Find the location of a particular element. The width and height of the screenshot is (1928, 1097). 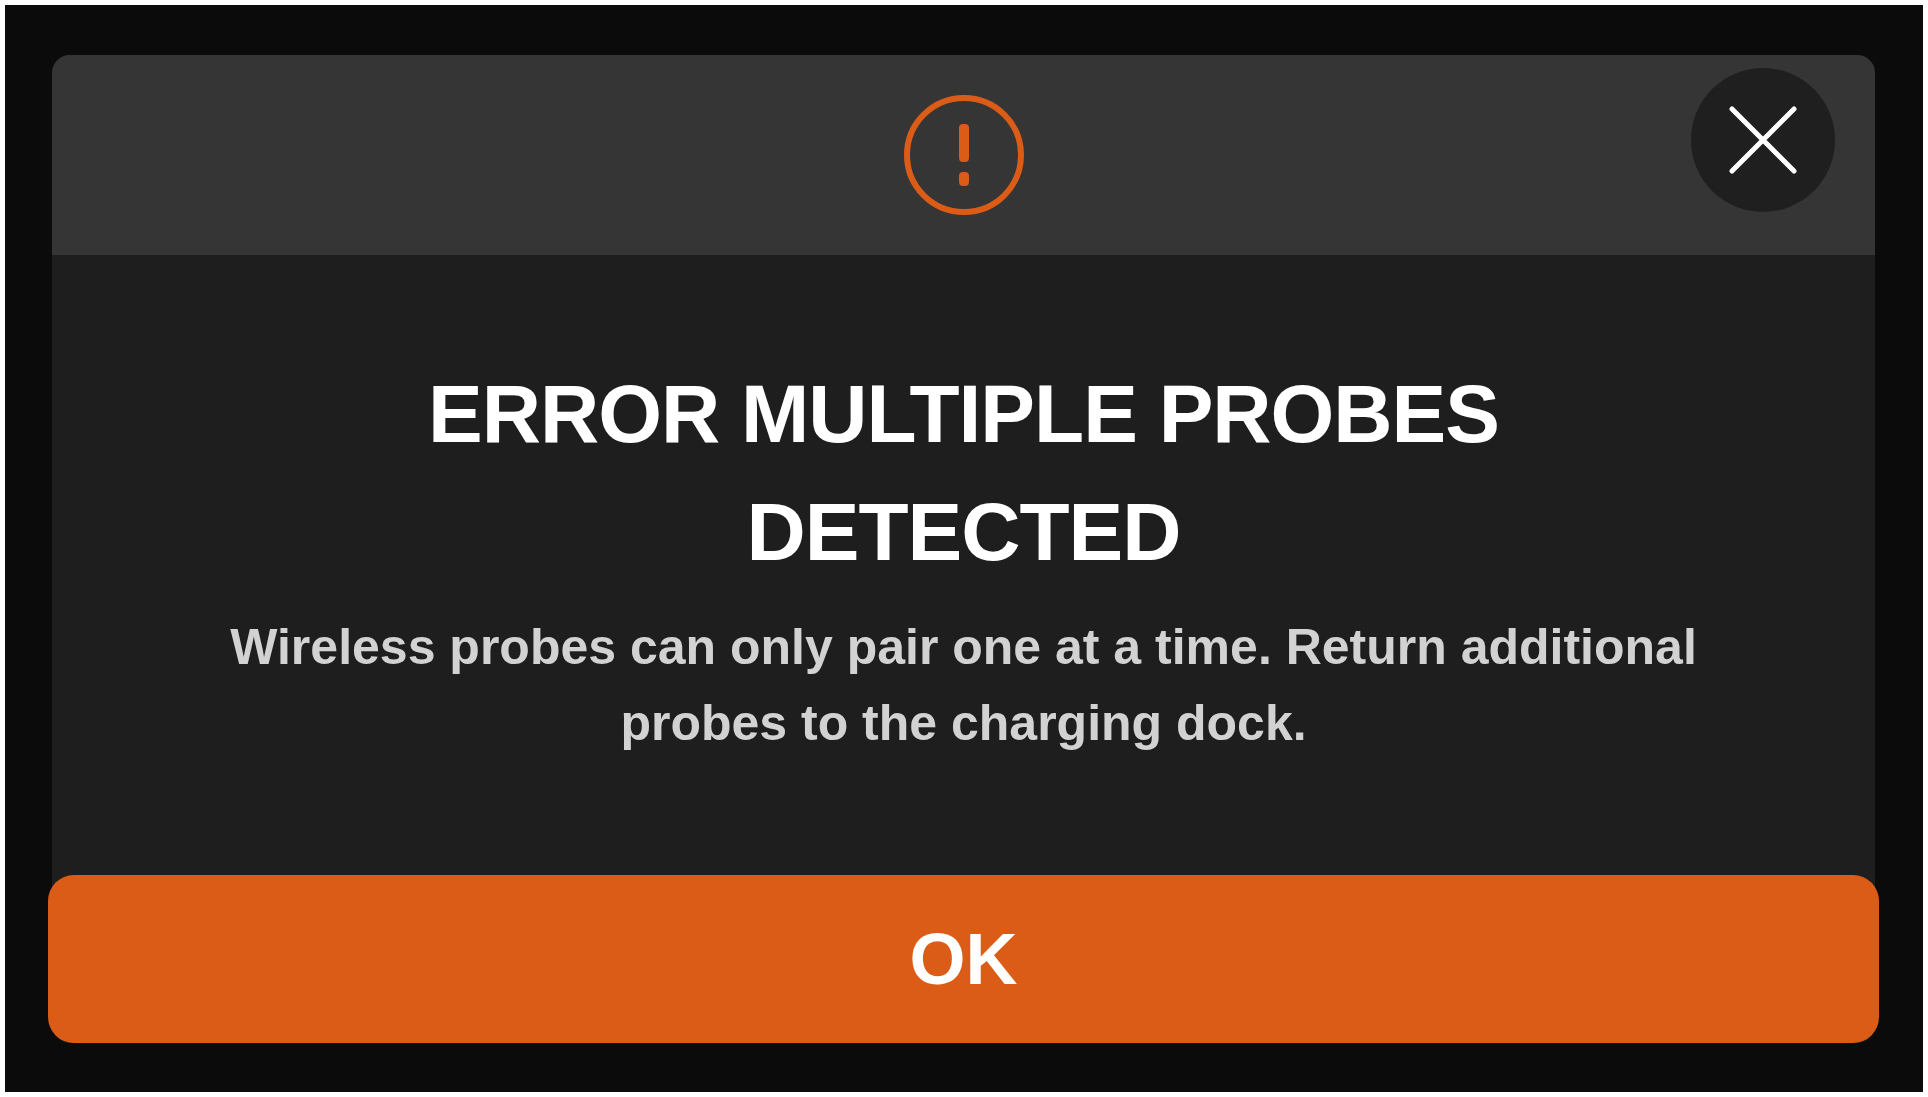

error-title: ERROR MULTIPLE PROBES DETECTED is located at coordinates (963, 473).